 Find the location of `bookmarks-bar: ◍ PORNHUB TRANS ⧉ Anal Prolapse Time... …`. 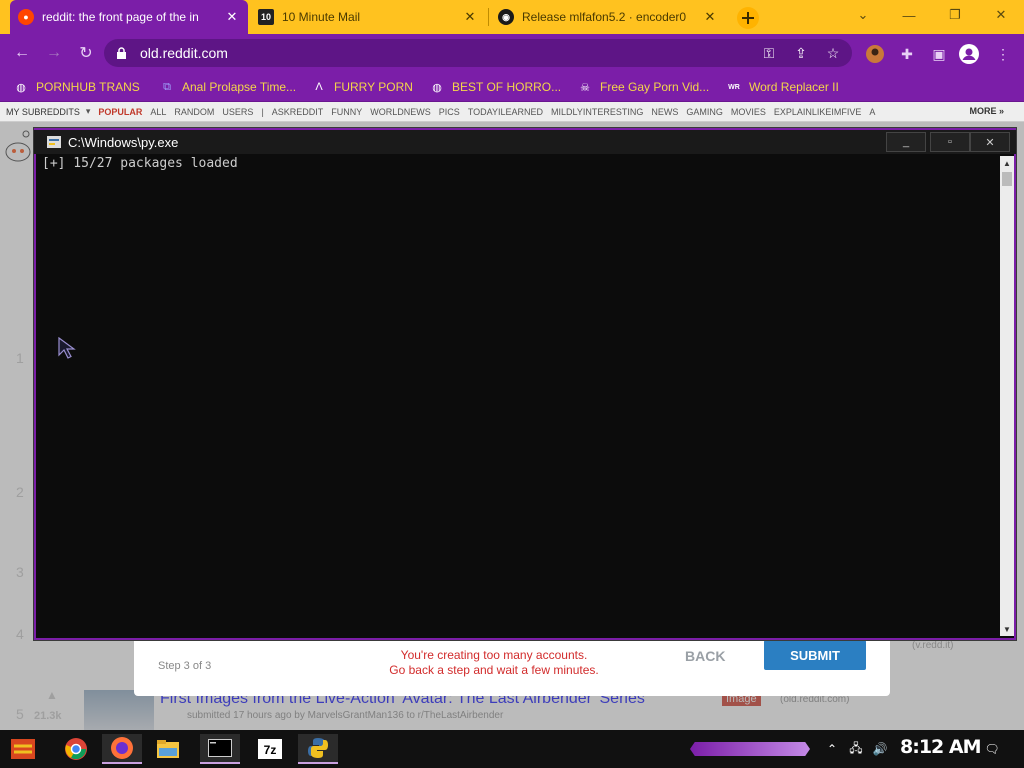

bookmarks-bar: ◍ PORNHUB TRANS ⧉ Anal Prolapse Time... … is located at coordinates (512, 87).